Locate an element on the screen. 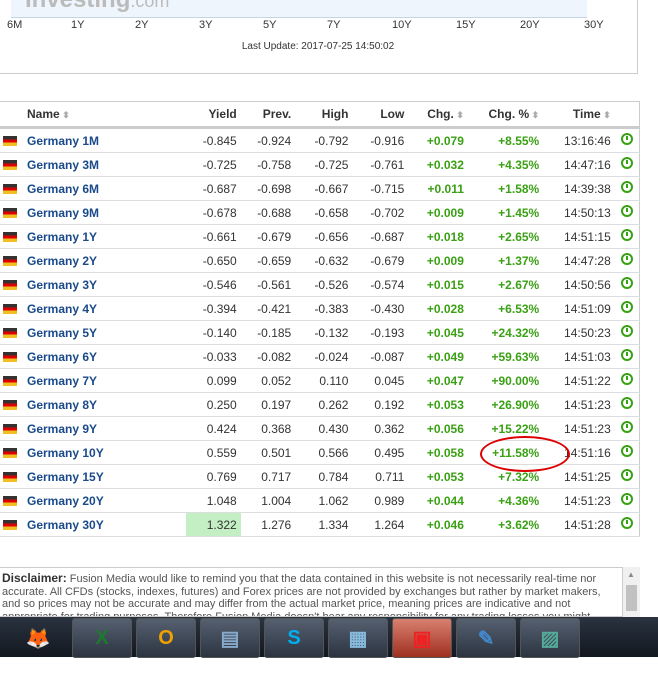 The image size is (658, 677). cell-text: Germany 4Y is located at coordinates (62, 309).